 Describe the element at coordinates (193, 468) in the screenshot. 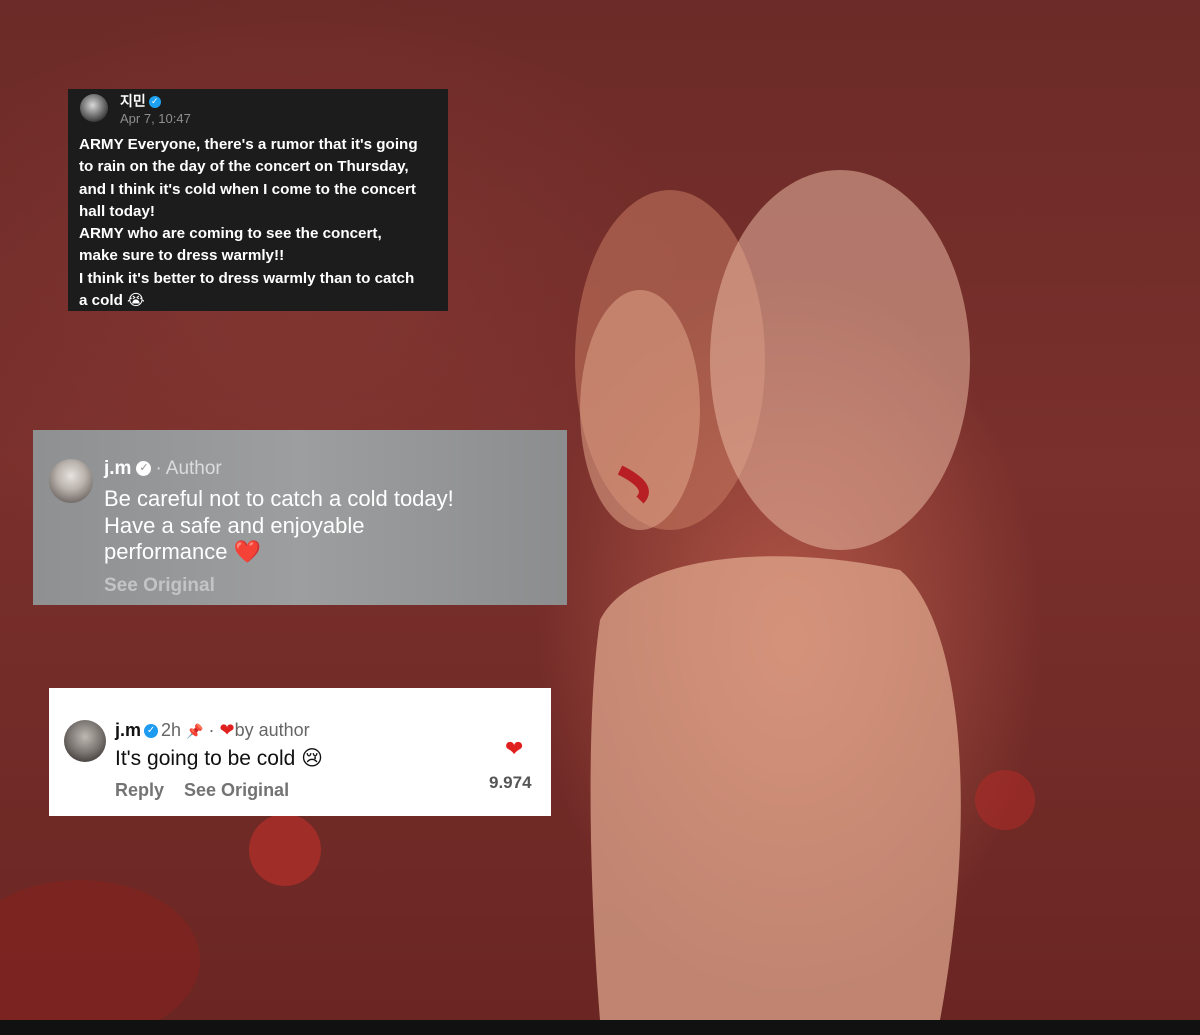

I see `author-label: Author` at that location.